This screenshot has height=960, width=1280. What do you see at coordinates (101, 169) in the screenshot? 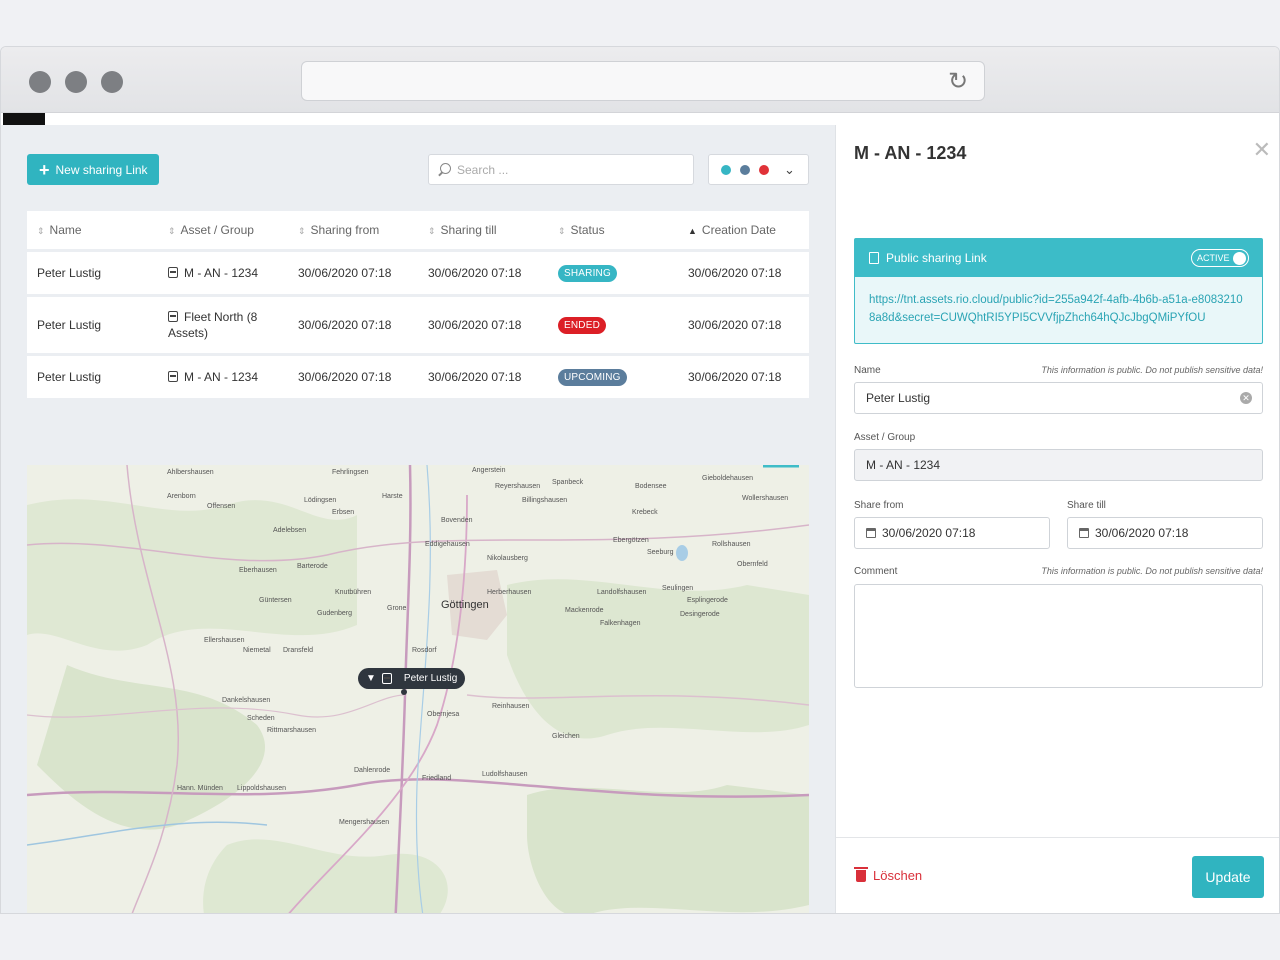
I see `new-sharing-link-label: New sharing Link` at bounding box center [101, 169].